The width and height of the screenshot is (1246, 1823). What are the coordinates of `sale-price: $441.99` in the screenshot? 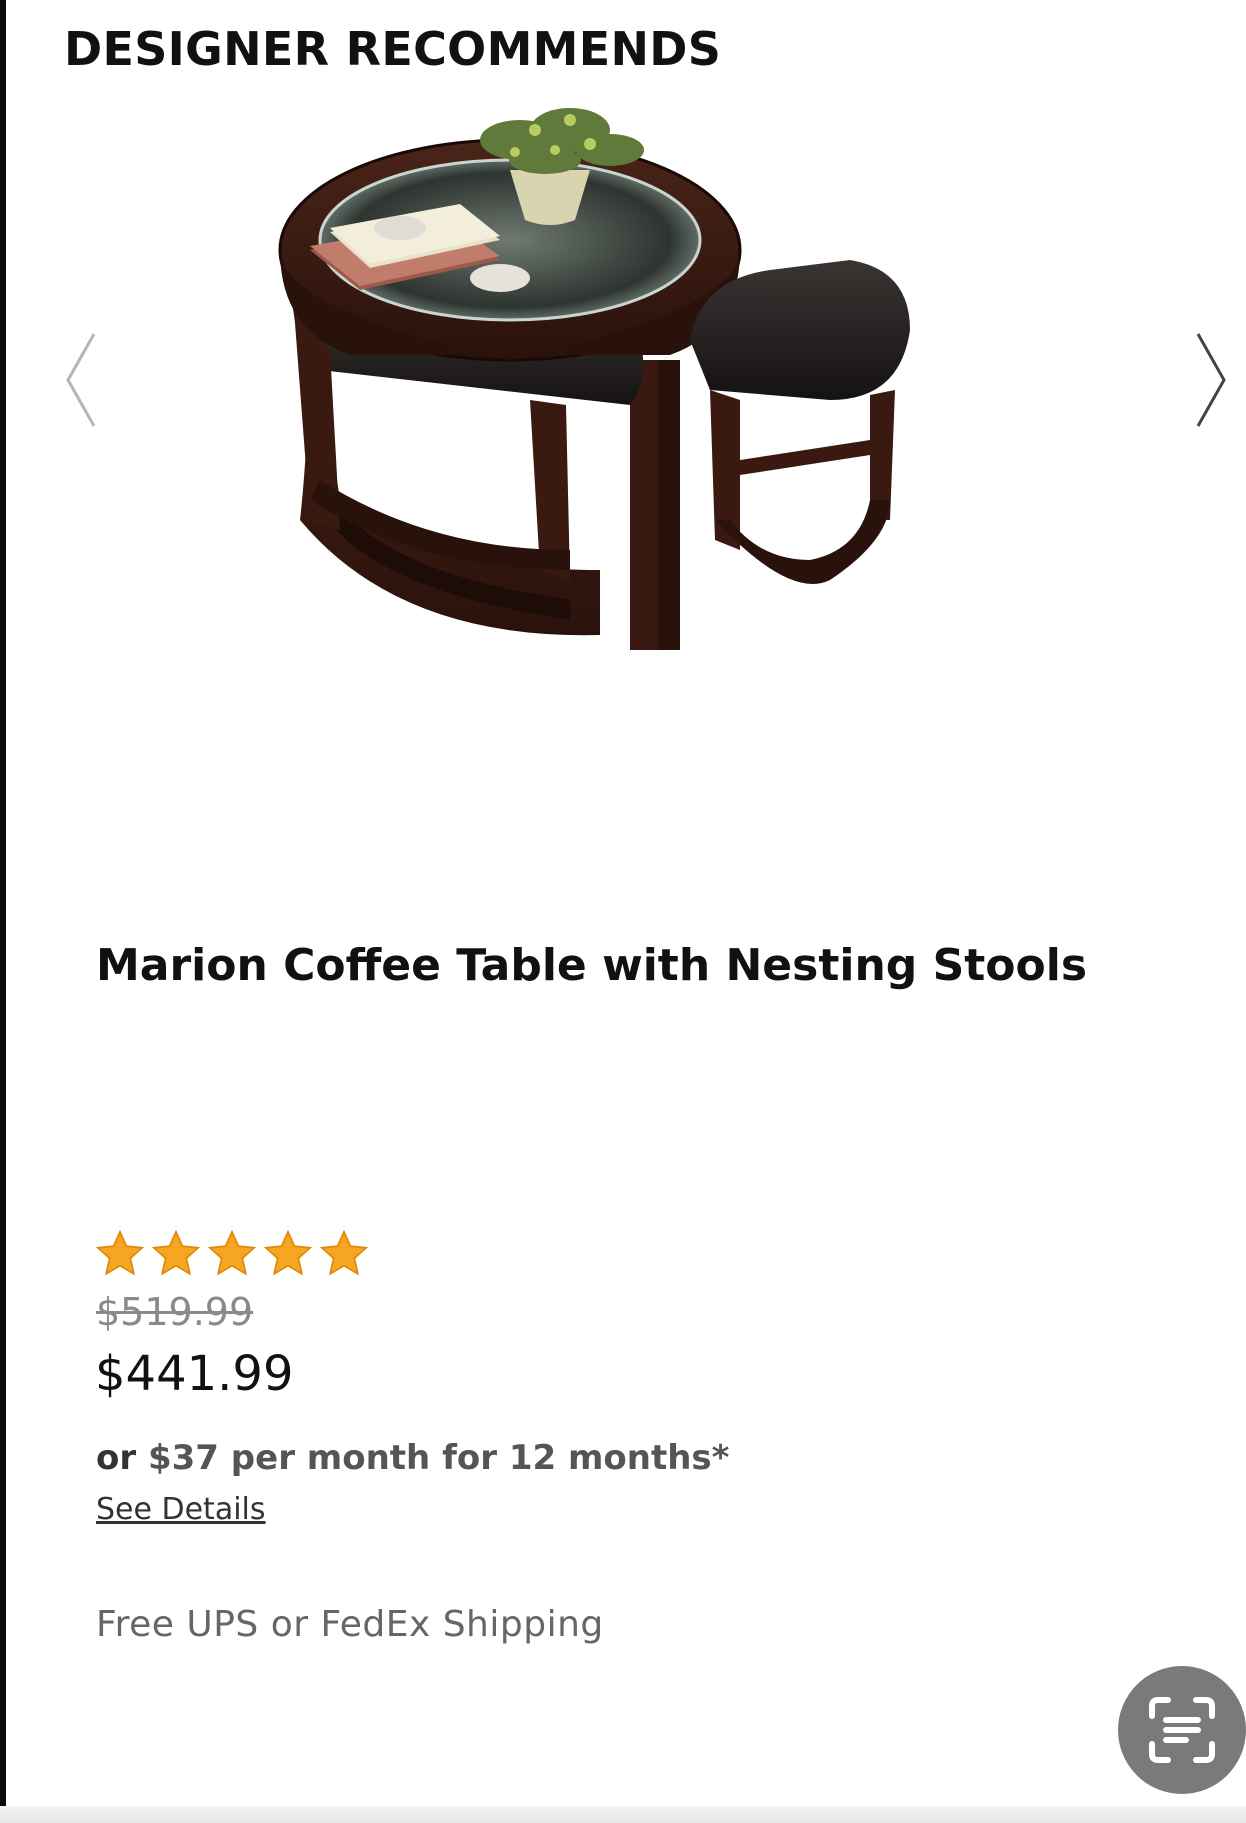 It's located at (194, 1374).